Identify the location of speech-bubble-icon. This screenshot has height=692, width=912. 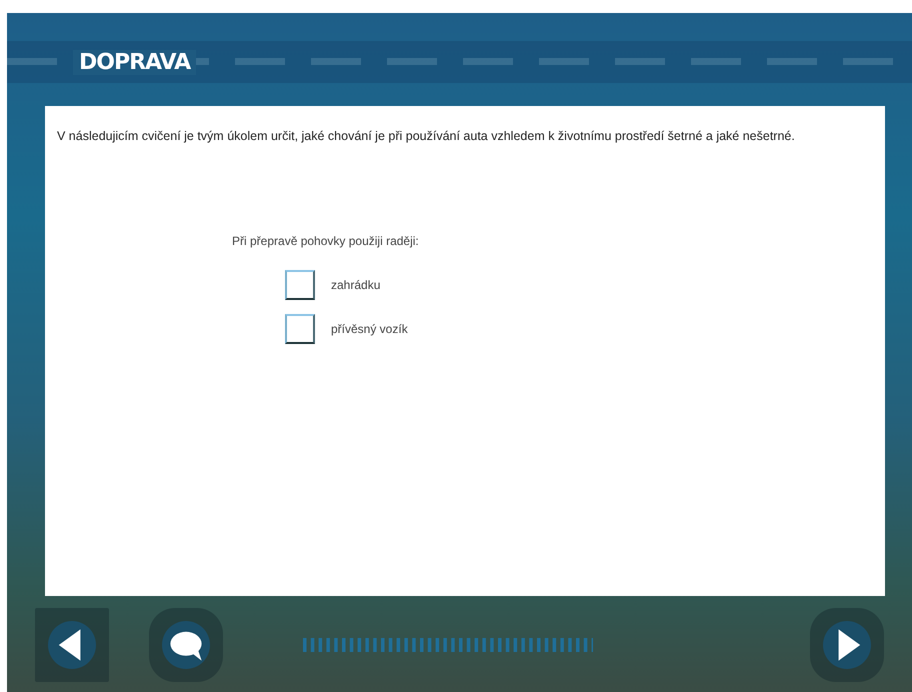
(186, 645).